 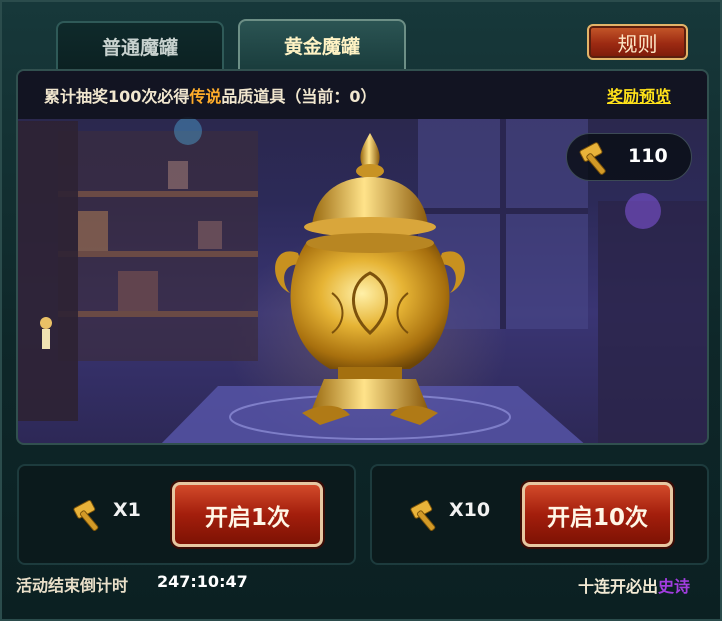 I want to click on golden-pot-image, so click(x=370, y=279).